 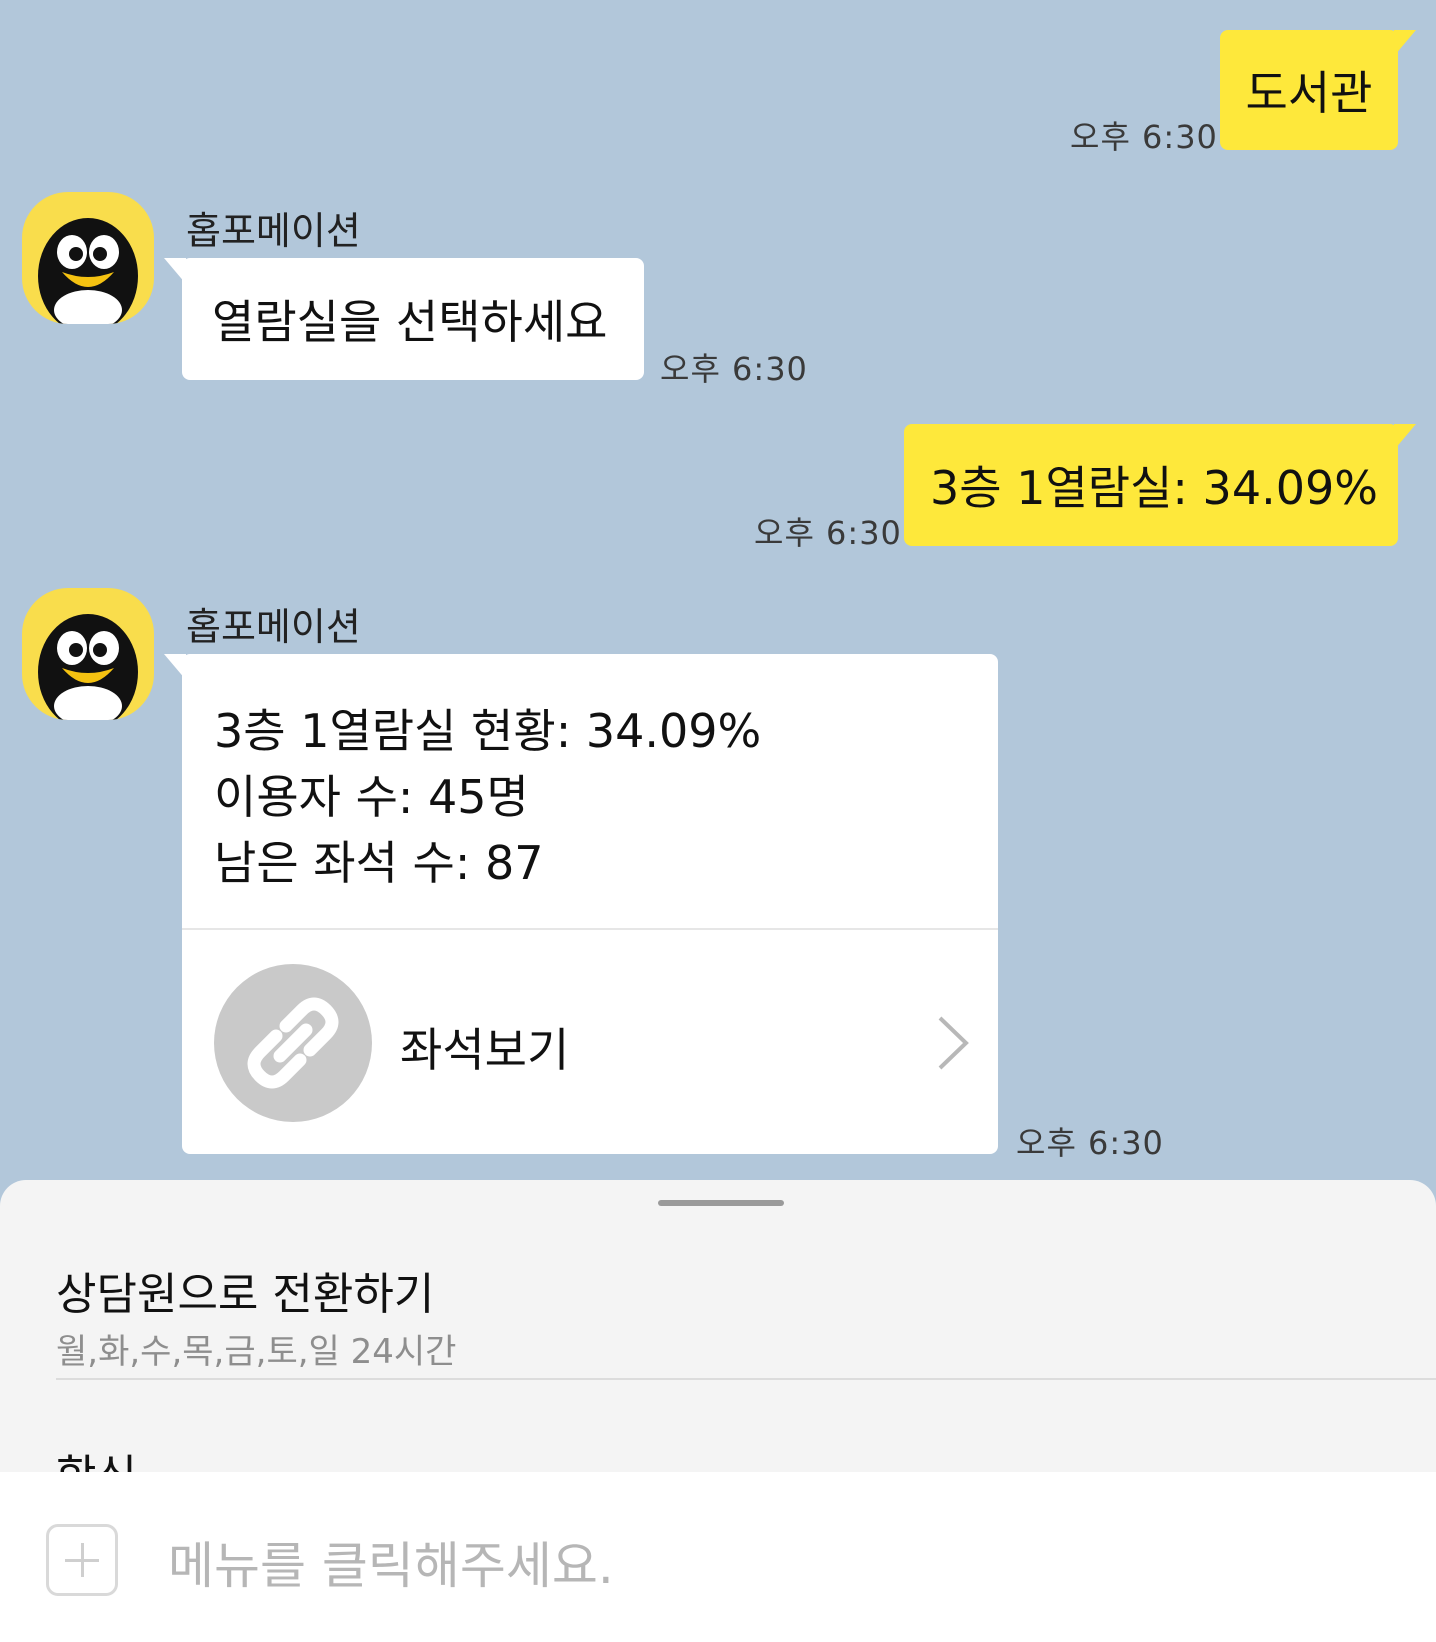 What do you see at coordinates (82, 1560) in the screenshot?
I see `plus-icon` at bounding box center [82, 1560].